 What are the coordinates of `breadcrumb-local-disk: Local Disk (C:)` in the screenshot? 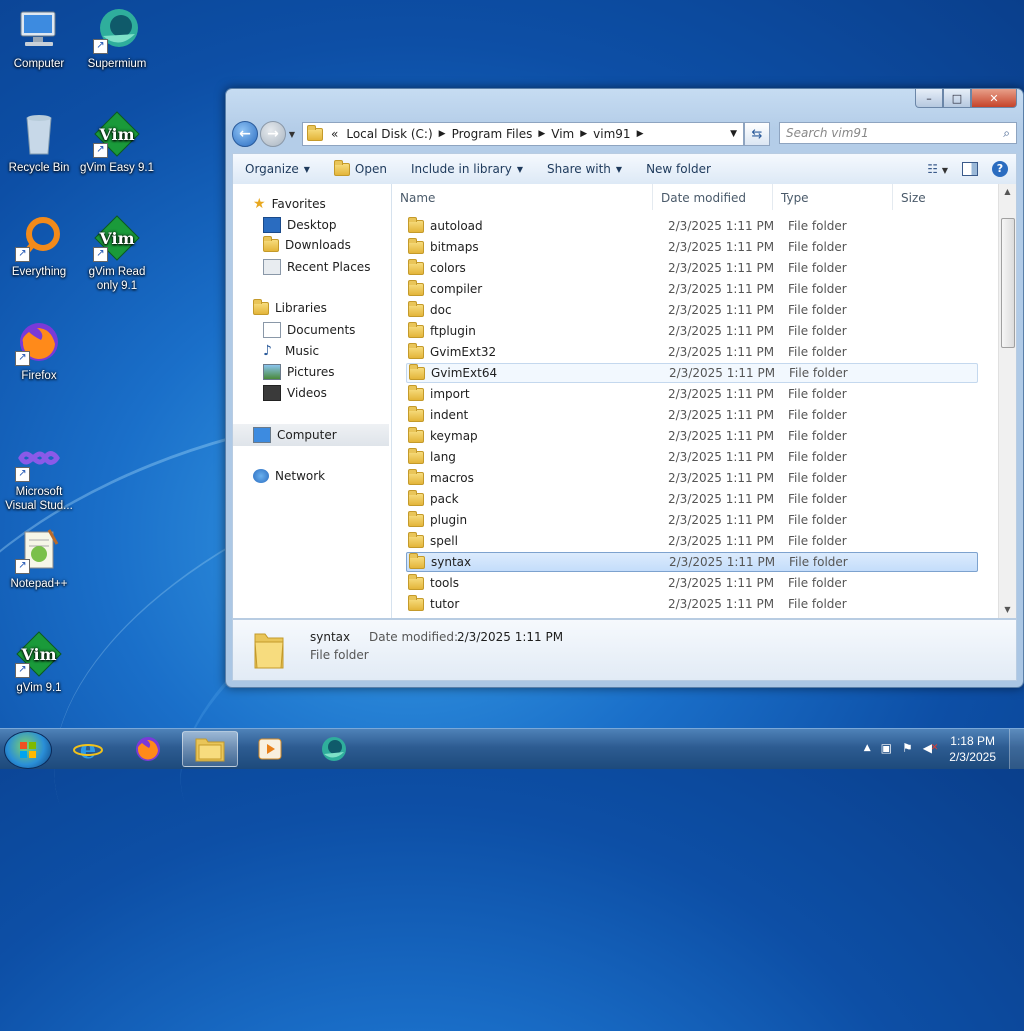 It's located at (389, 134).